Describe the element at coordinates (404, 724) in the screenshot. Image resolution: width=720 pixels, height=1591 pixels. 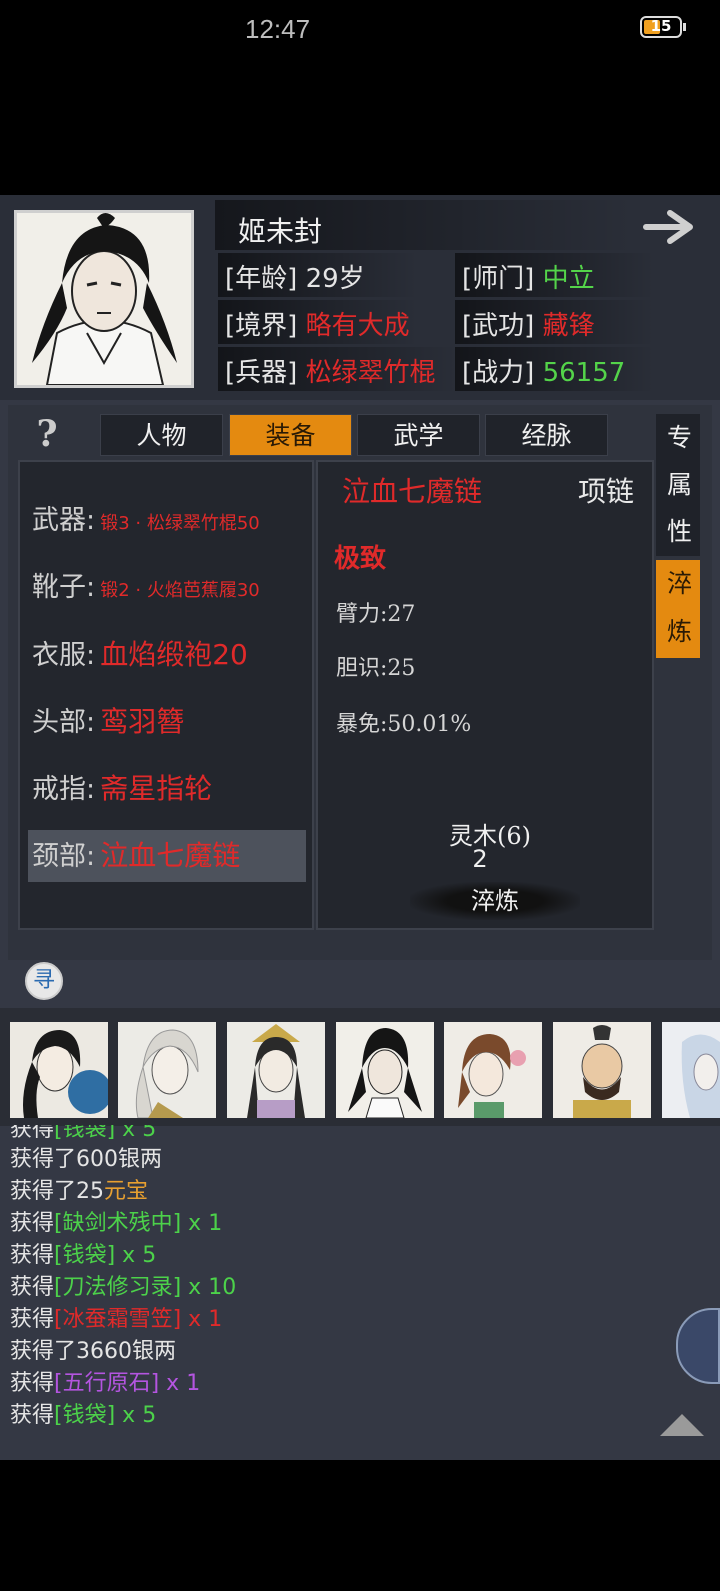
I see `item-attribute: 暴免:50.01%` at that location.